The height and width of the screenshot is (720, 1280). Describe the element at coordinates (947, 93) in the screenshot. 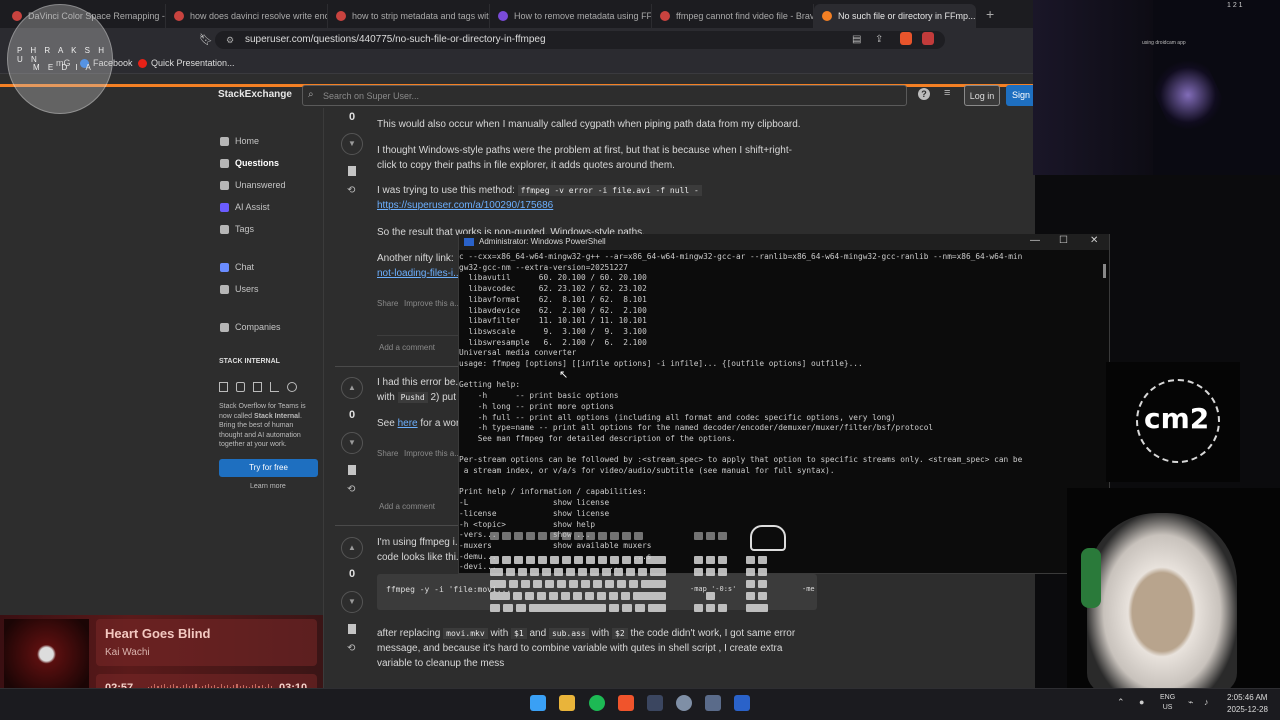

I see `site-switcher-icon: ≡` at that location.